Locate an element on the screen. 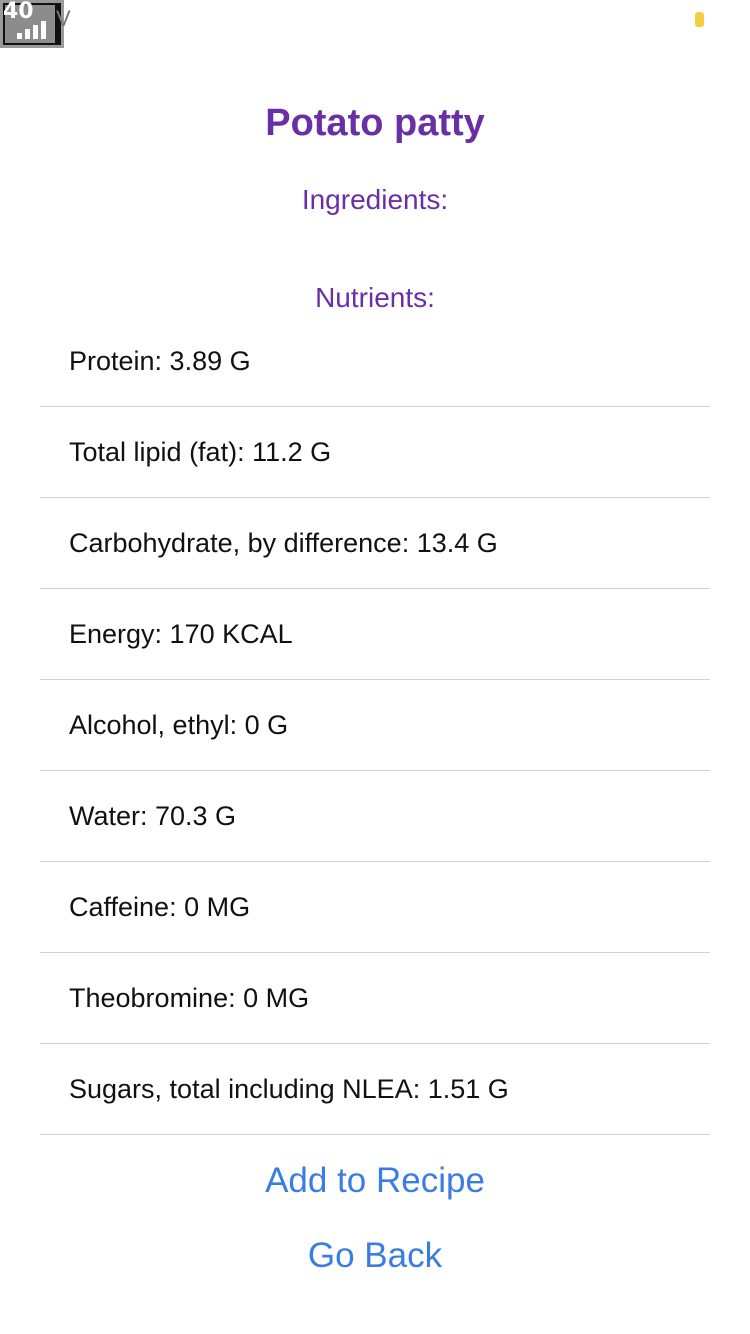 The image size is (750, 1334). nutrient-row-protein: Protein: 3.89 G is located at coordinates (375, 361).